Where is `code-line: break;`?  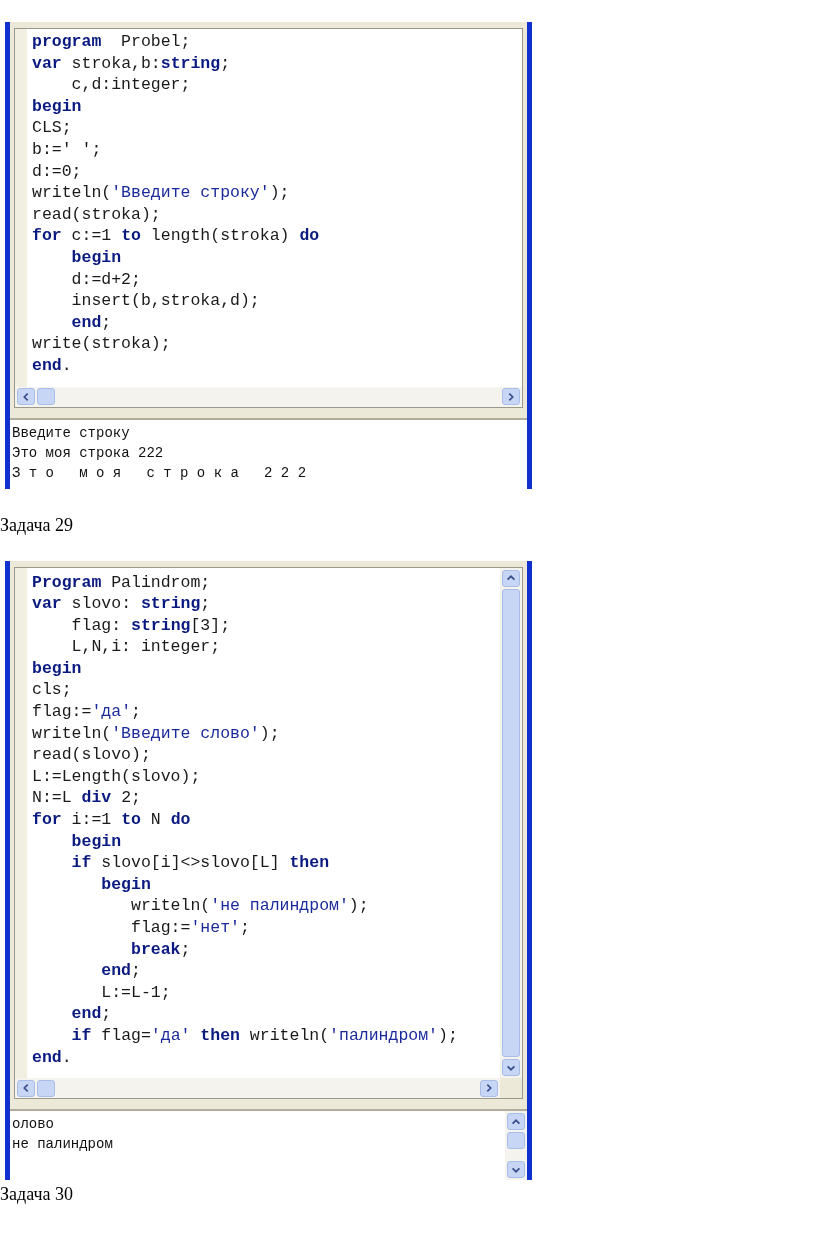 code-line: break; is located at coordinates (160, 949).